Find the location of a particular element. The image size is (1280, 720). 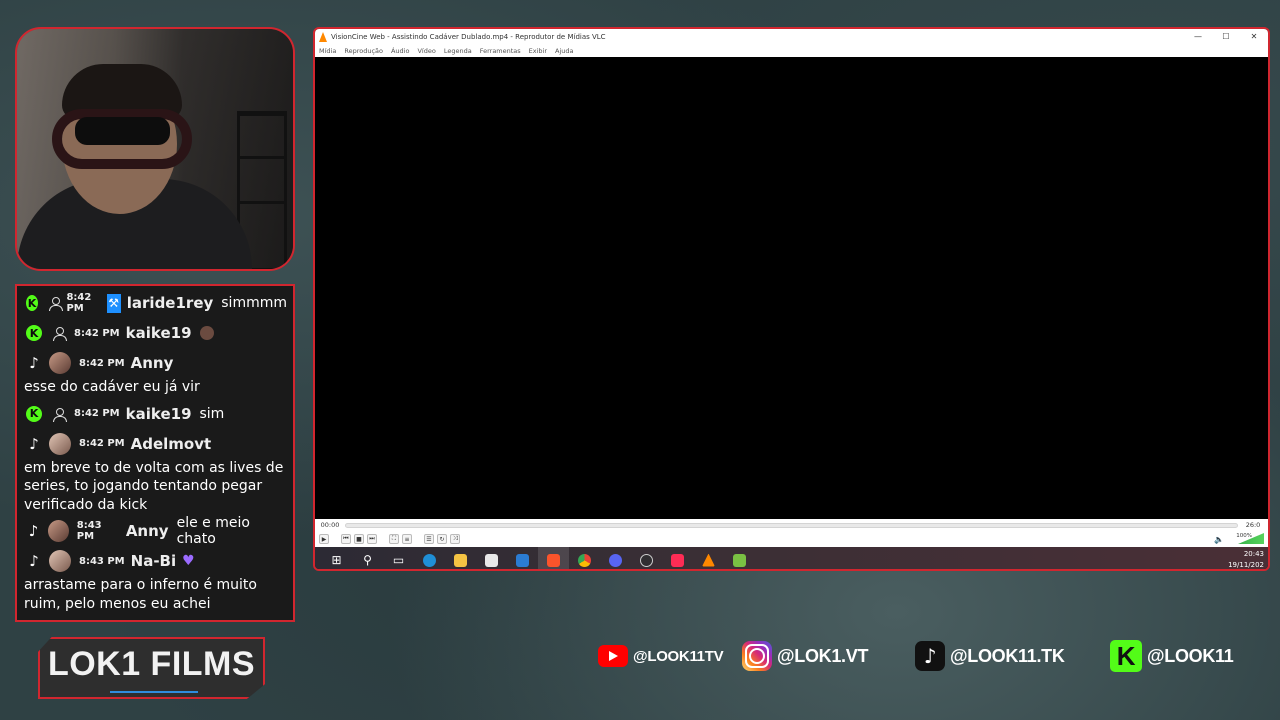

menu-tools: Ferramentas is located at coordinates (500, 51).